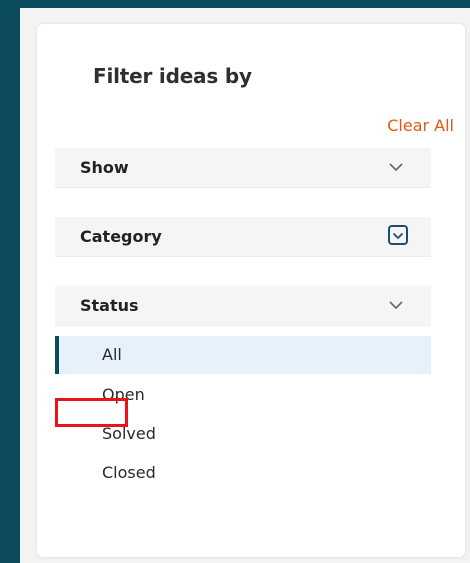 The height and width of the screenshot is (563, 470). I want to click on section-header-category: Category, so click(243, 237).